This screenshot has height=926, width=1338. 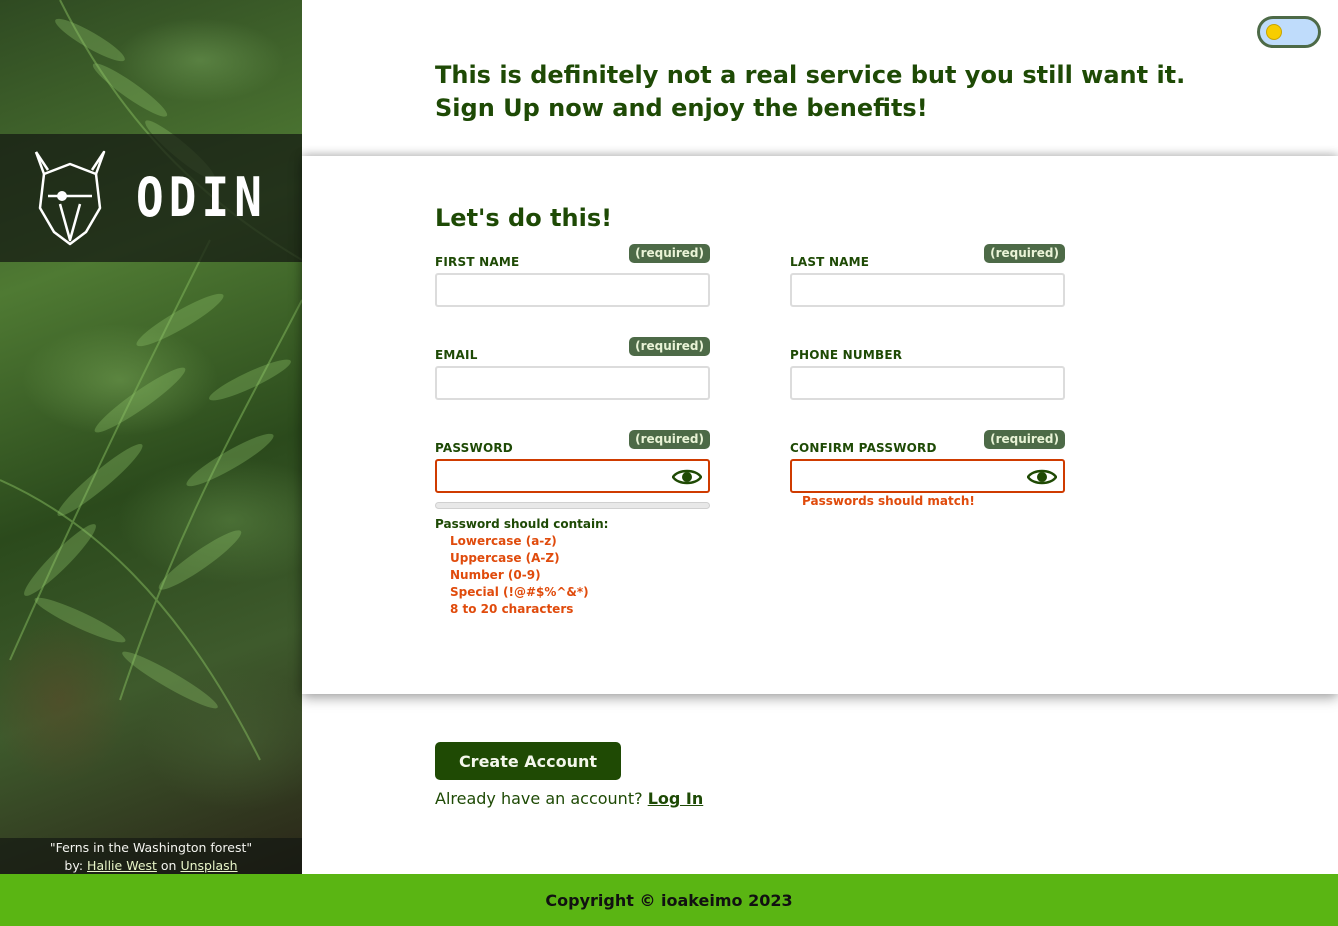 What do you see at coordinates (512, 609) in the screenshot?
I see `password-rule: 8 to 20 characters` at bounding box center [512, 609].